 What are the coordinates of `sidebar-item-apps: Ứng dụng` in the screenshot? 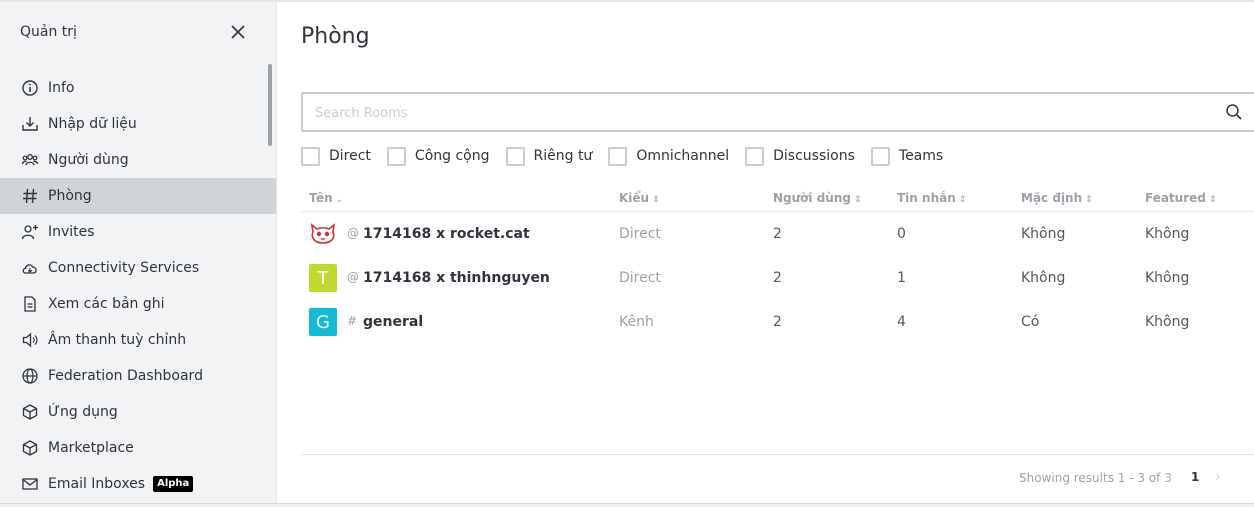 It's located at (138, 412).